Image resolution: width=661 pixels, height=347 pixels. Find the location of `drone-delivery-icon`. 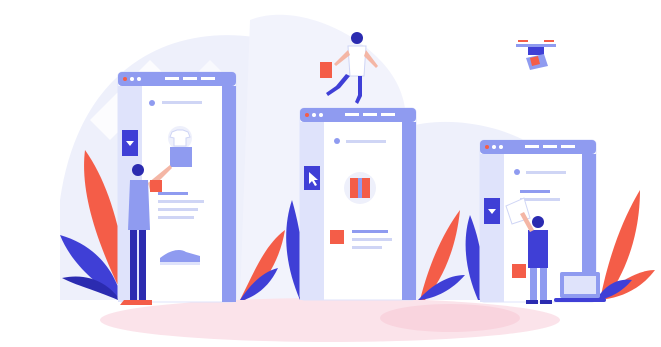

drone-delivery-icon is located at coordinates (536, 55).